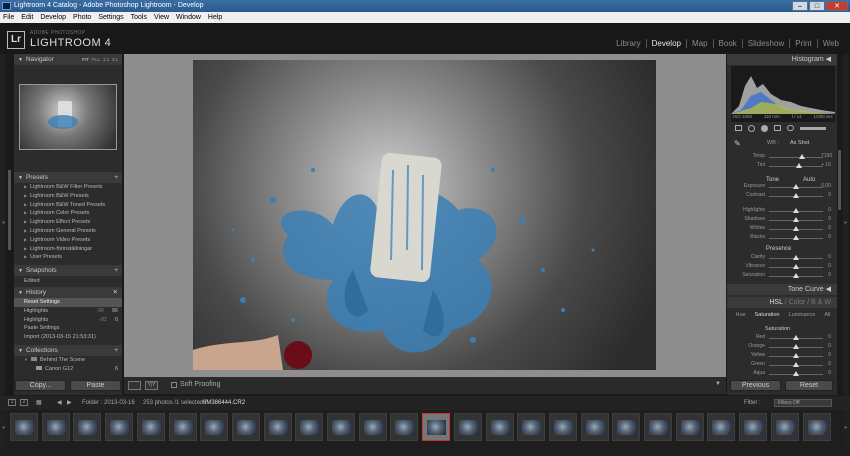  I want to click on toolbar-menu-icon: ▼, so click(718, 384).